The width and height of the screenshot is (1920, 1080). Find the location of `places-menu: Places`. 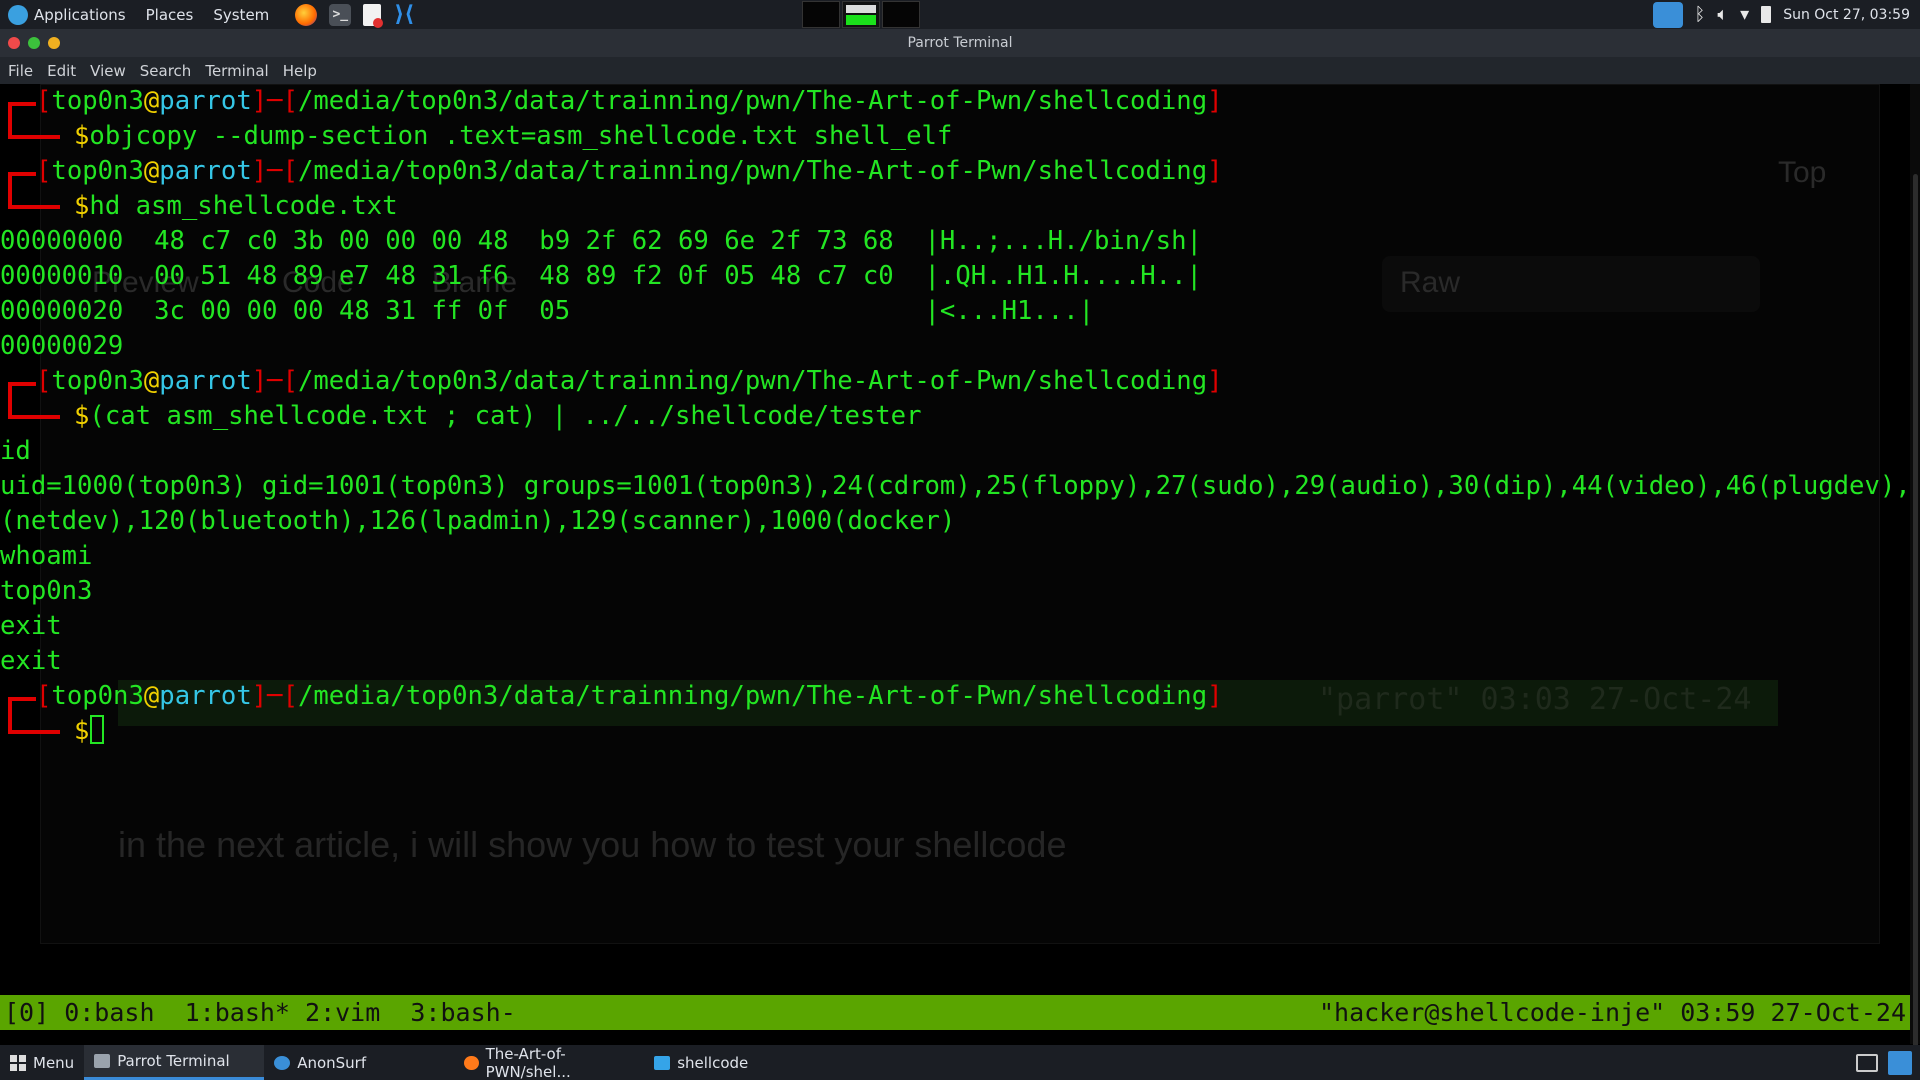

places-menu: Places is located at coordinates (172, 14).